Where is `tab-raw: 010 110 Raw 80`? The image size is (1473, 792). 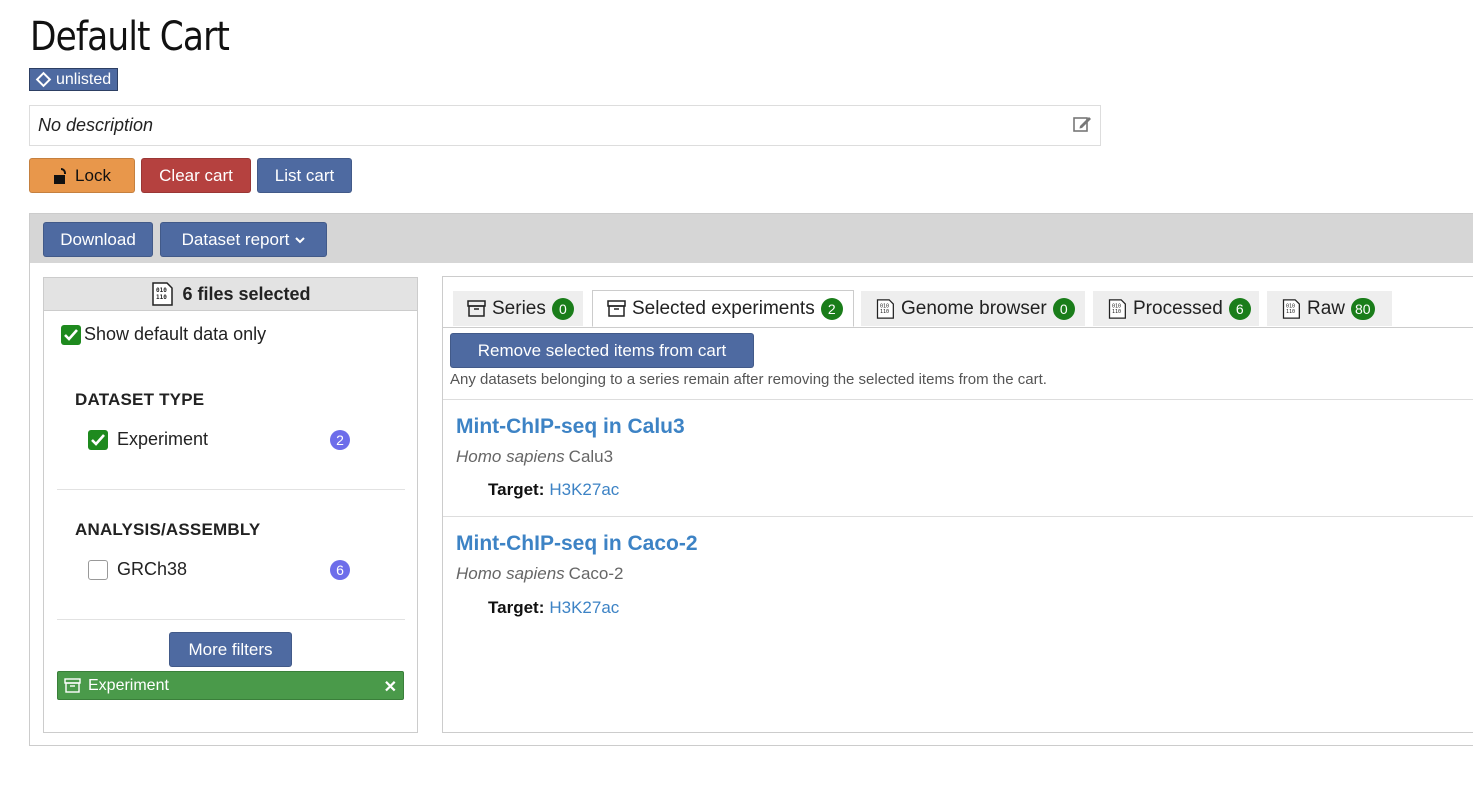 tab-raw: 010 110 Raw 80 is located at coordinates (1329, 308).